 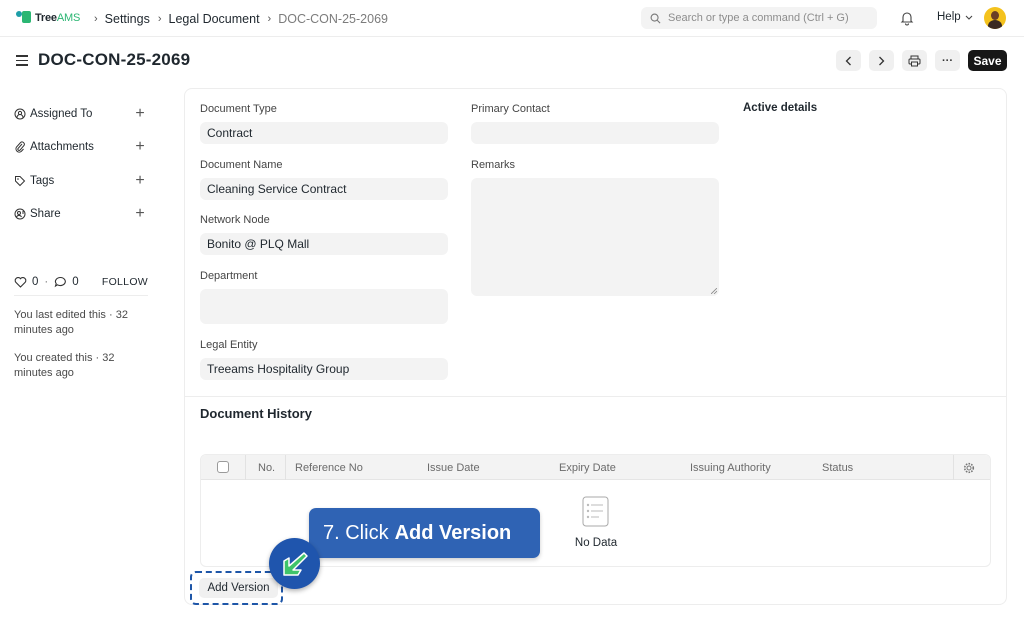 What do you see at coordinates (730, 467) in the screenshot?
I see `column-issuing-authority: Issuing Authority` at bounding box center [730, 467].